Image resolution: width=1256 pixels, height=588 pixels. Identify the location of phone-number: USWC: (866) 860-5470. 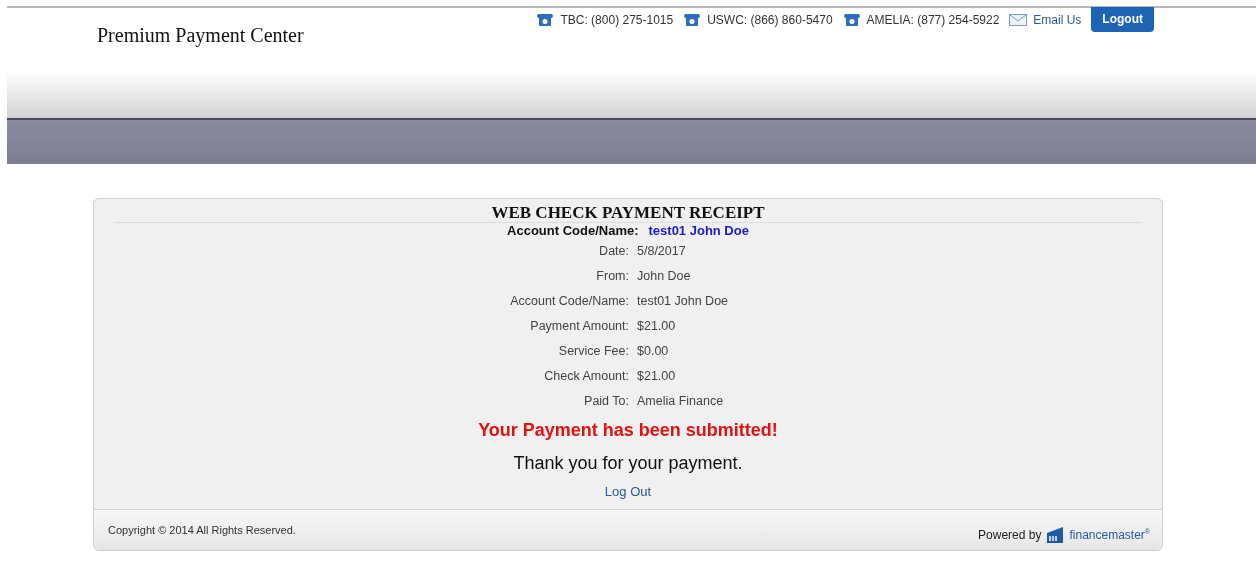
(770, 20).